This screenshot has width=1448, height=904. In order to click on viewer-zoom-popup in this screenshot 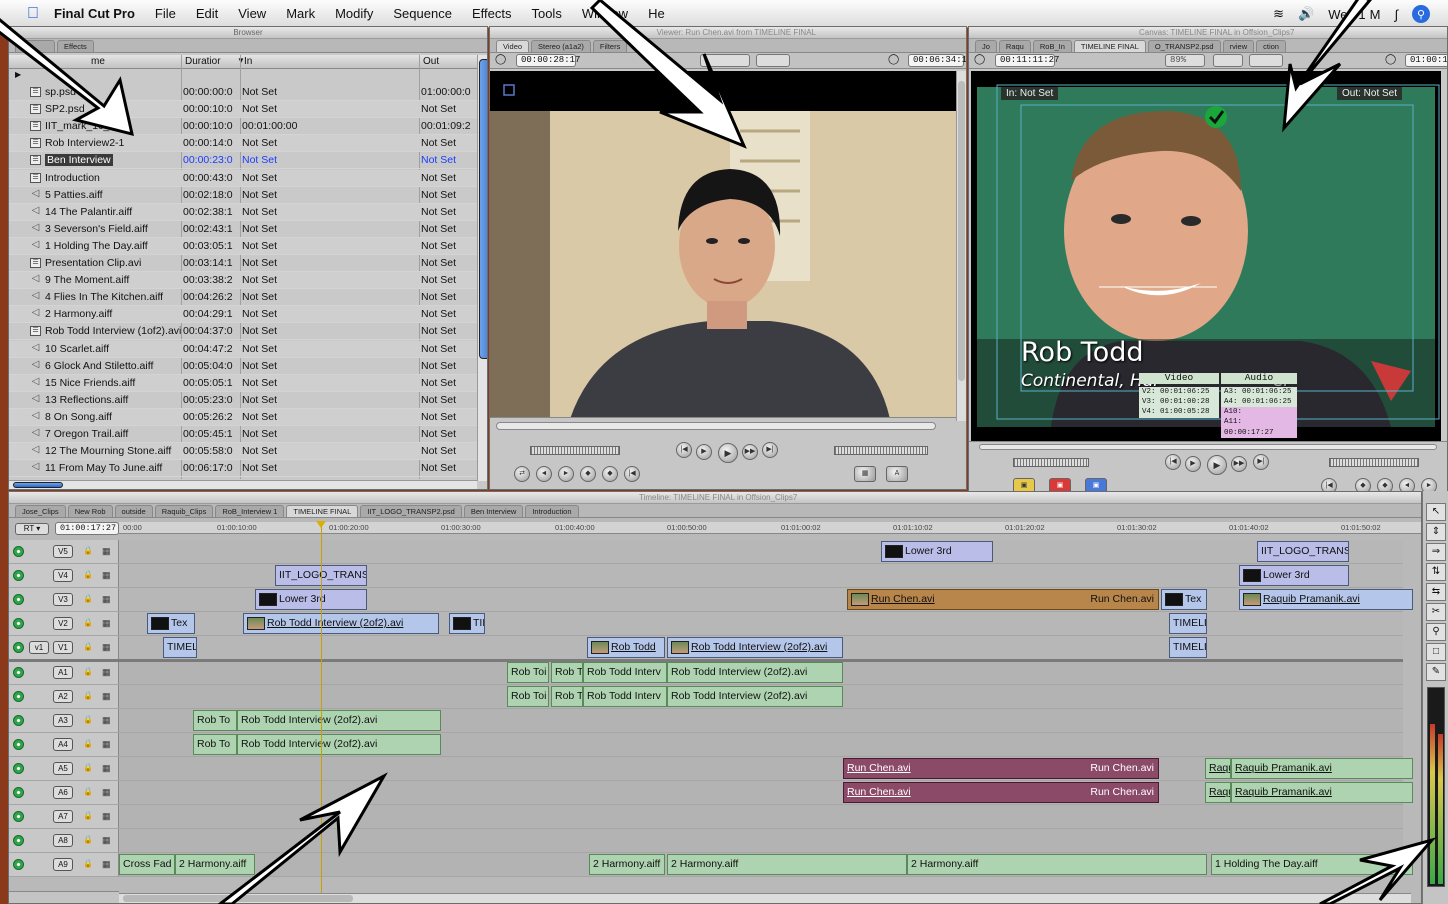, I will do `click(725, 60)`.